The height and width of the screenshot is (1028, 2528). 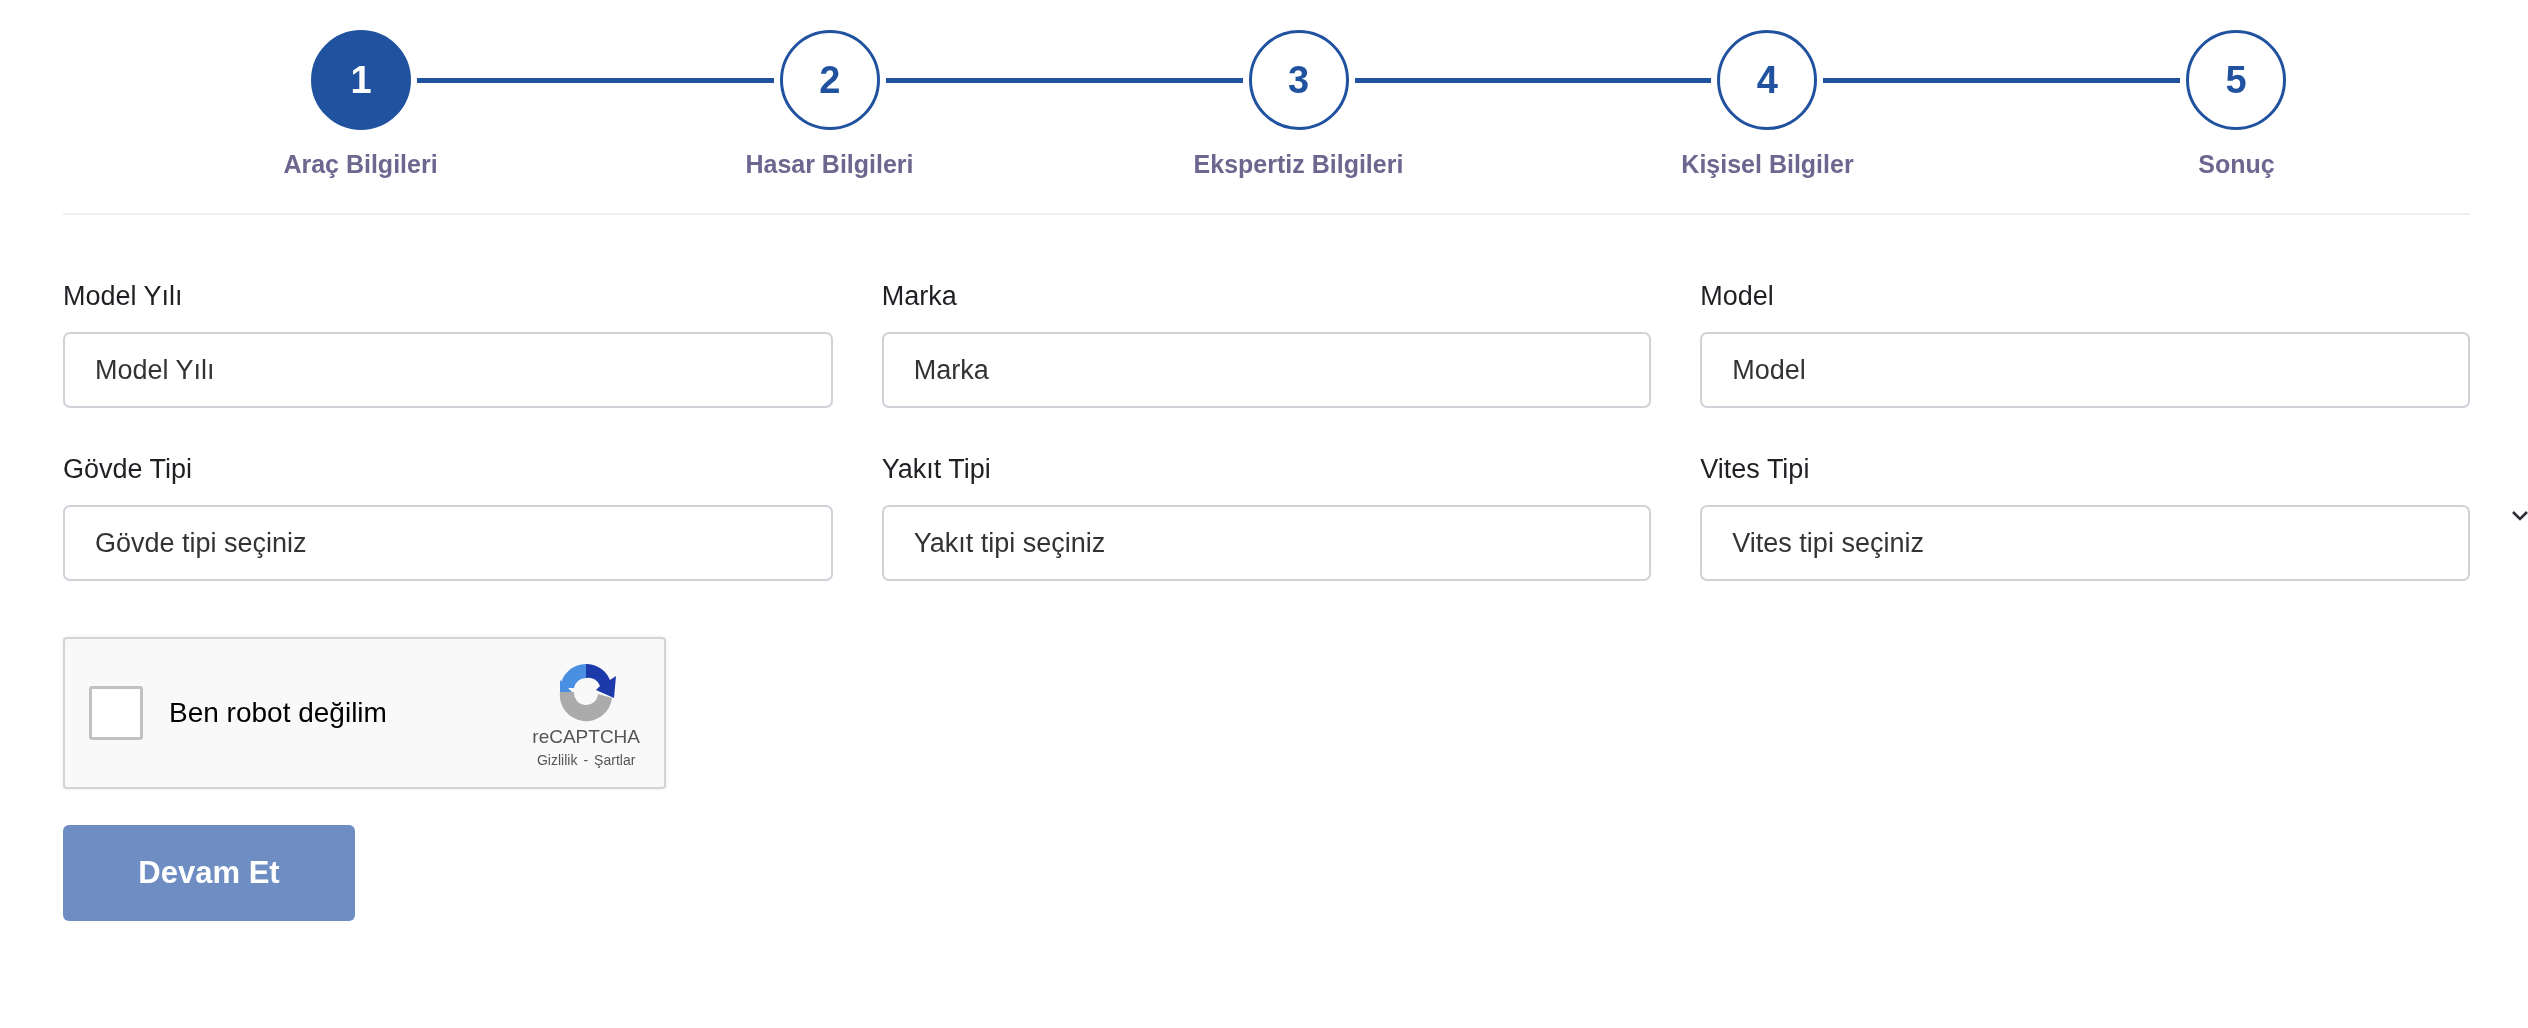 What do you see at coordinates (1298, 164) in the screenshot?
I see `step-label: Ekspertiz Bilgileri` at bounding box center [1298, 164].